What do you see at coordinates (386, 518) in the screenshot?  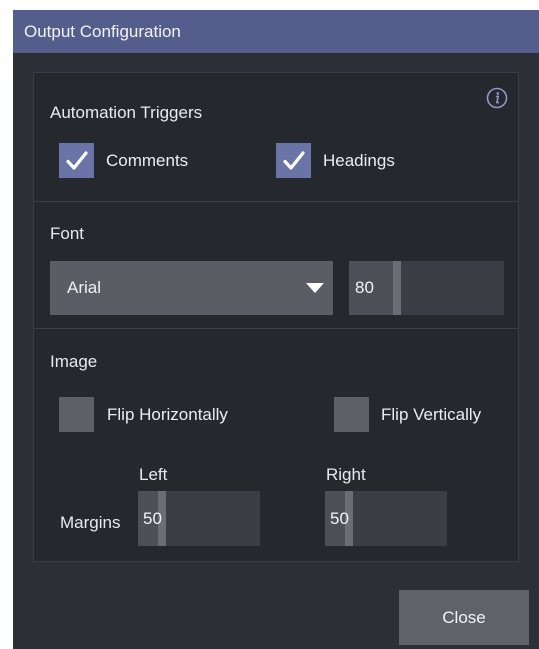 I see `right-margin-slider: 50` at bounding box center [386, 518].